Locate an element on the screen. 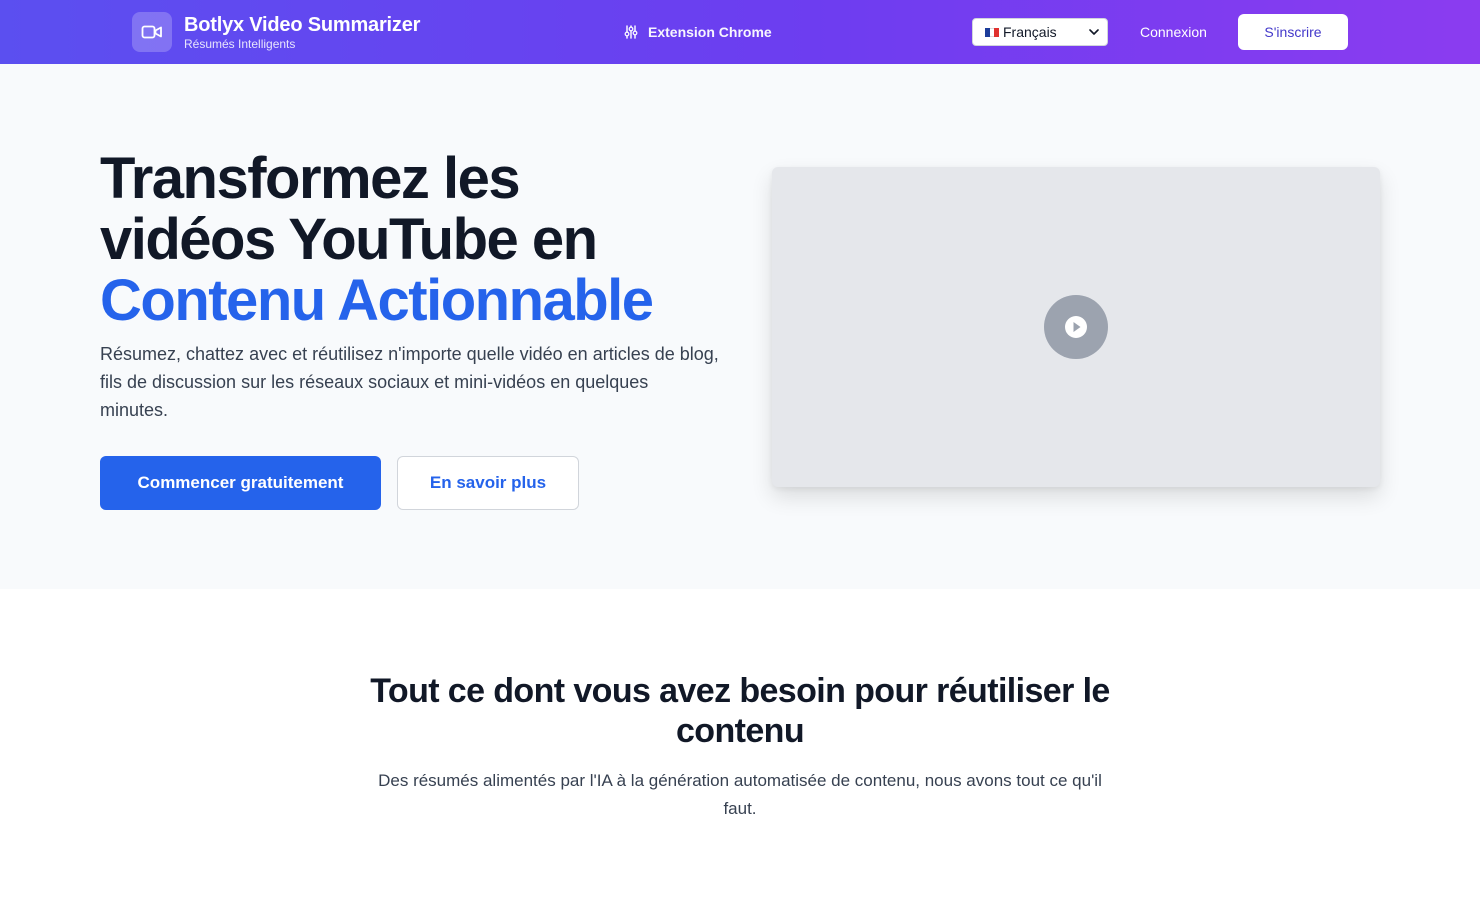 The width and height of the screenshot is (1480, 900). chrome-extension-link: Extension Chrome is located at coordinates (698, 32).